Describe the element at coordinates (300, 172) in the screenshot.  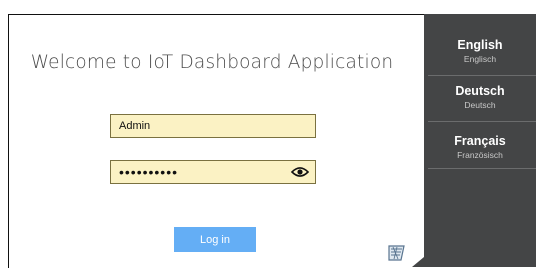
I see `eye-icon` at that location.